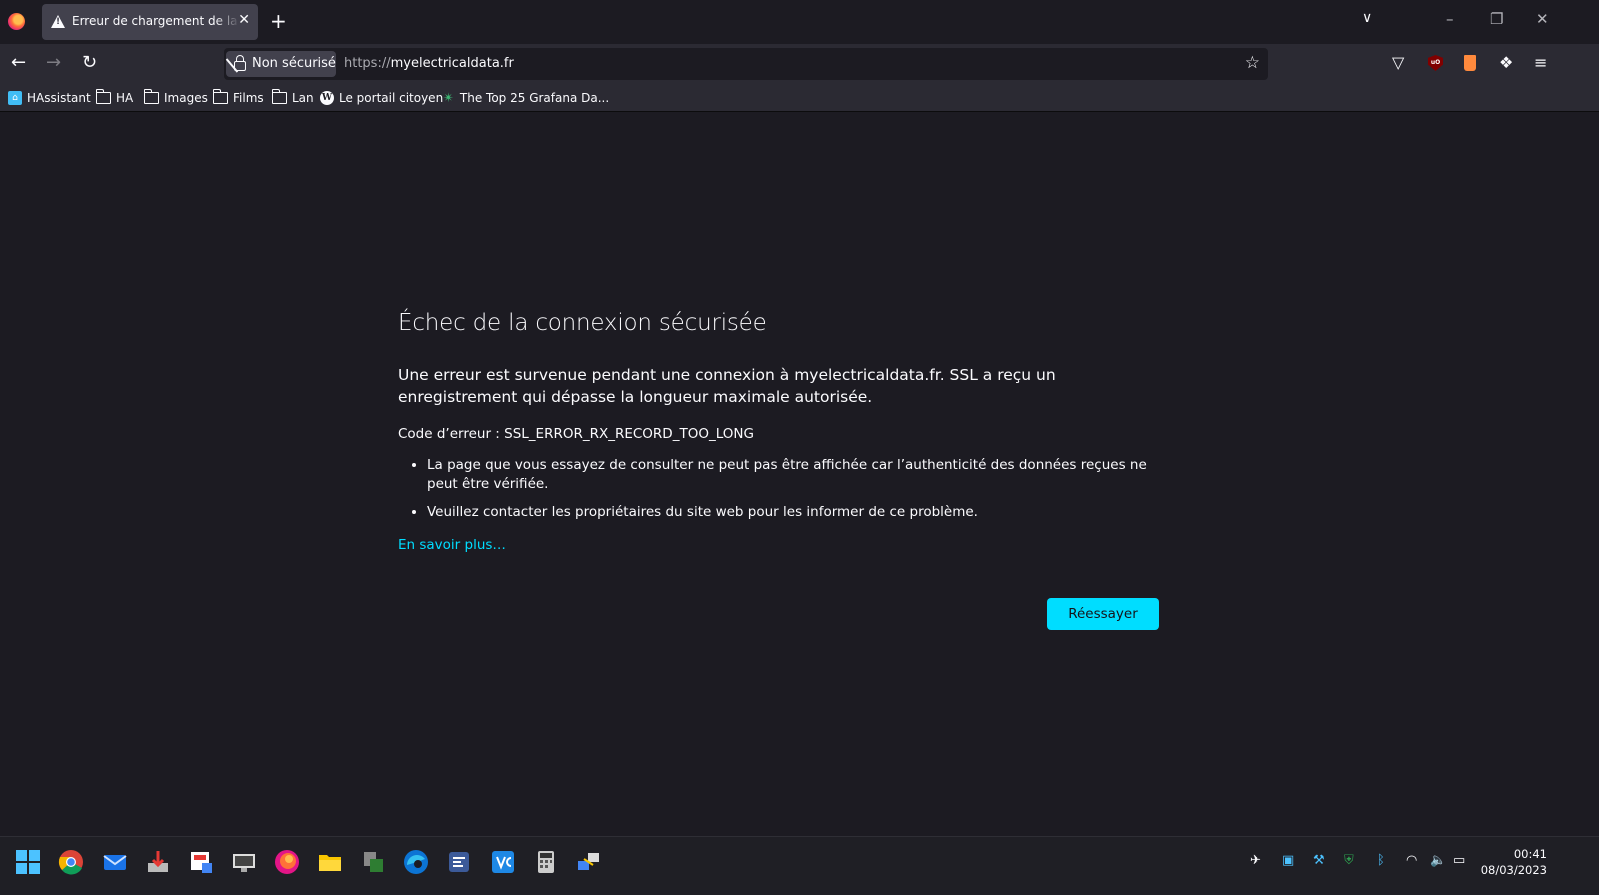 The height and width of the screenshot is (895, 1599). I want to click on code-editor-icon, so click(459, 862).